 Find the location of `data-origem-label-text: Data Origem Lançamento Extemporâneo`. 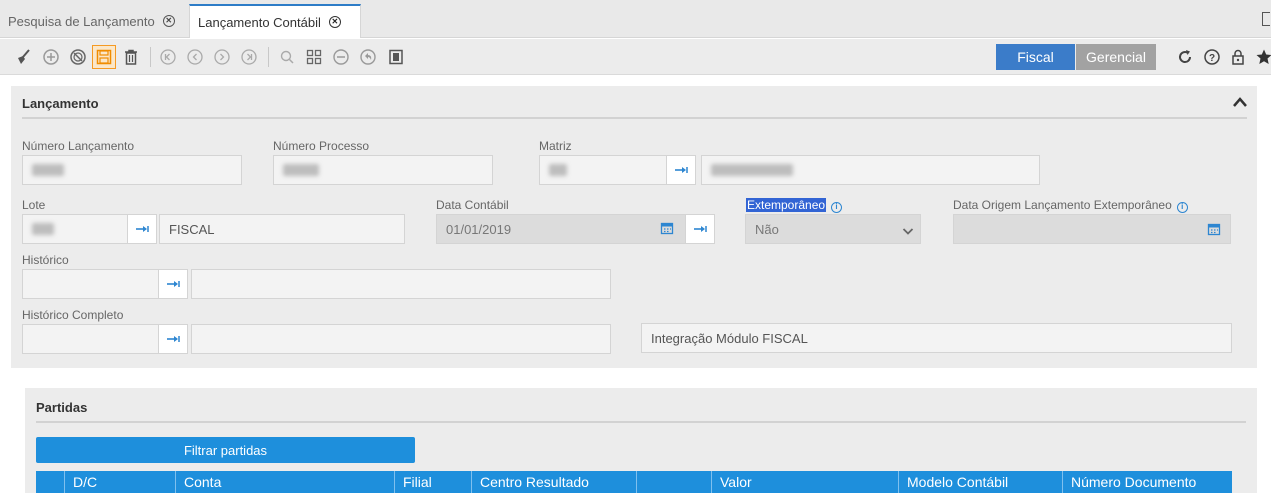

data-origem-label-text: Data Origem Lançamento Extemporâneo is located at coordinates (1062, 205).